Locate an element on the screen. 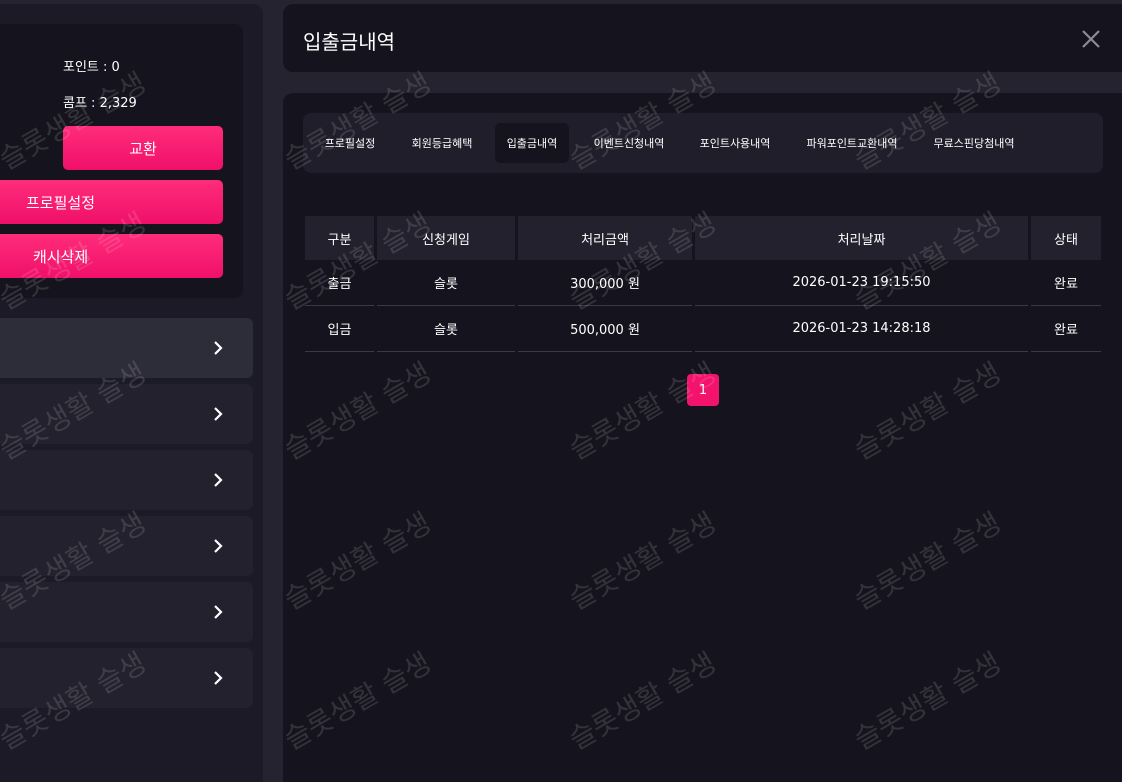 Image resolution: width=1122 pixels, height=782 pixels. column-header: 구분 is located at coordinates (339, 238).